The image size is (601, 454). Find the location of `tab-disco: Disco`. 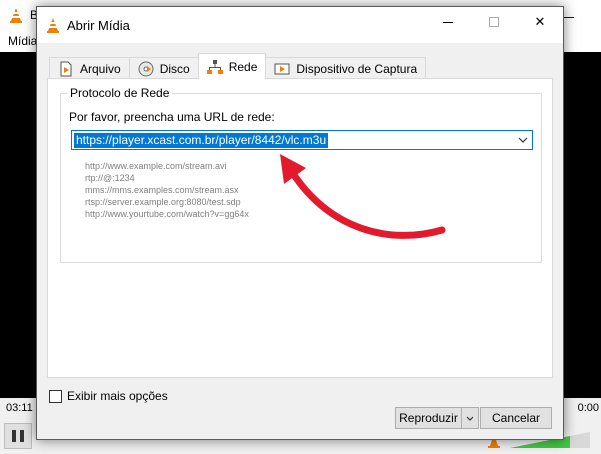

tab-disco: Disco is located at coordinates (163, 68).